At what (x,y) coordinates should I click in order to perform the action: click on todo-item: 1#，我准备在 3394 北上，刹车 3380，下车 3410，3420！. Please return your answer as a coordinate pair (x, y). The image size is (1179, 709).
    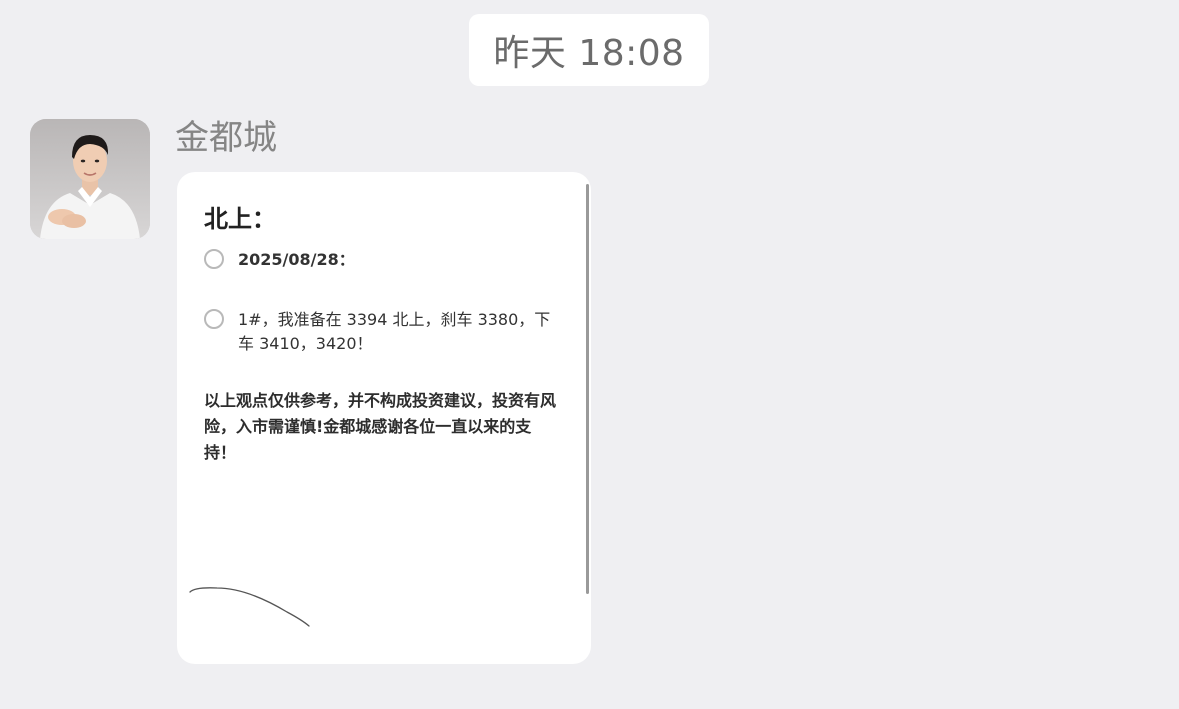
    Looking at the image, I should click on (384, 332).